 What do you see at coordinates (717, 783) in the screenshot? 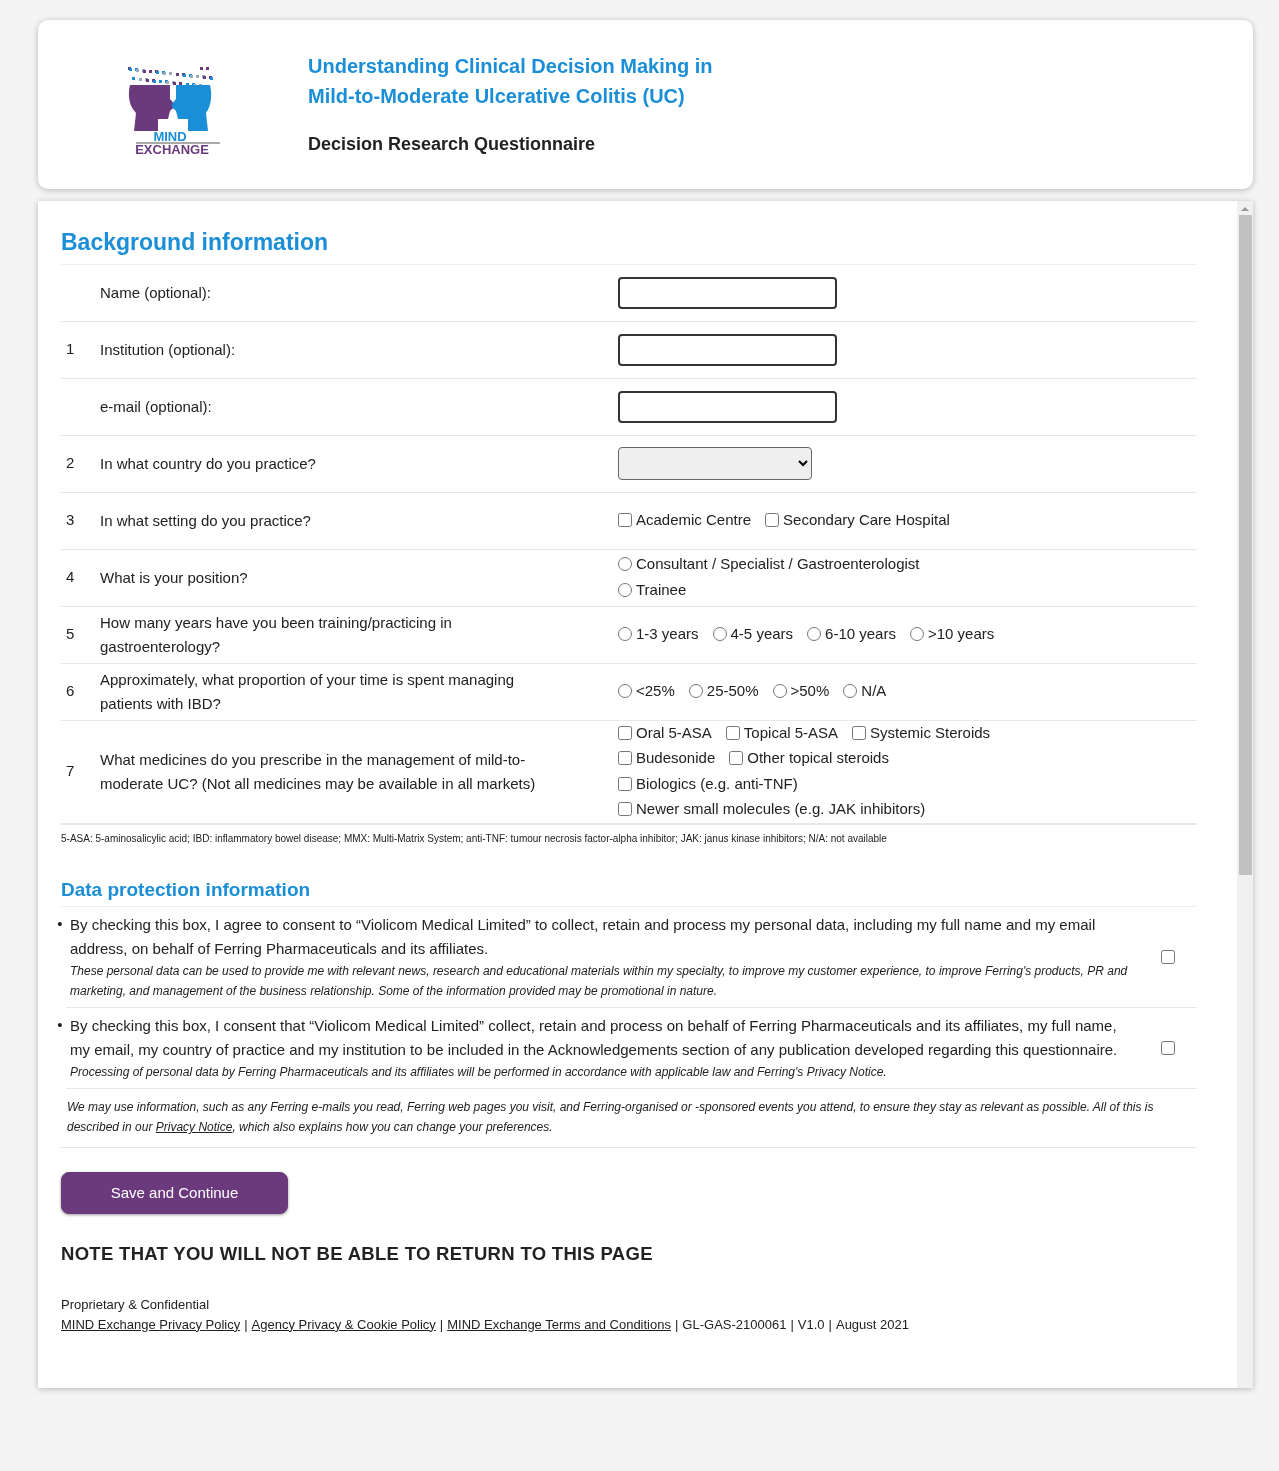
I see `option-label: Biologics (e.g. anti-TNF)` at bounding box center [717, 783].